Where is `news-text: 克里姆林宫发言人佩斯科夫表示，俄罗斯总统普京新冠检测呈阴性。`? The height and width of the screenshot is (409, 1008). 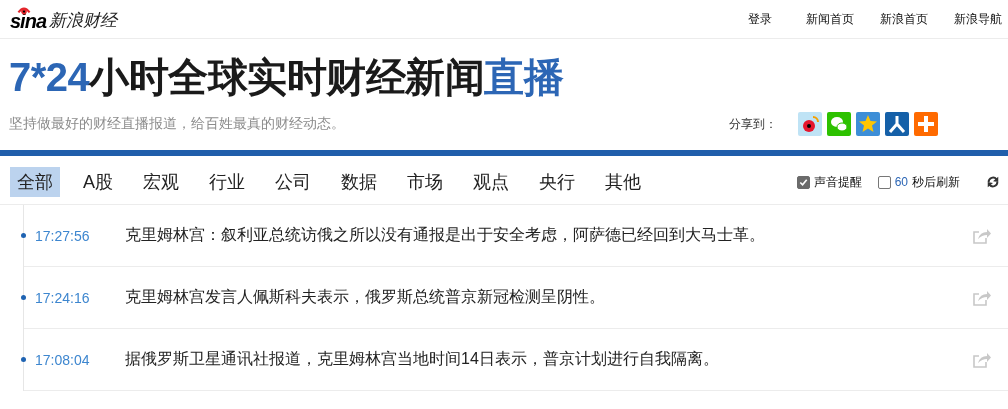
news-text: 克里姆林宫发言人佩斯科夫表示，俄罗斯总统普京新冠检测呈阴性。 is located at coordinates (365, 297).